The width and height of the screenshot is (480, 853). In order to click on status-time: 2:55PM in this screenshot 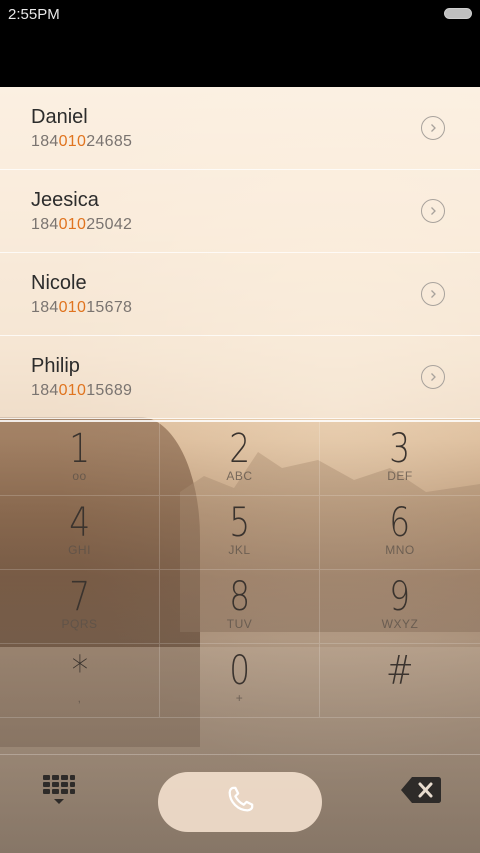, I will do `click(34, 14)`.